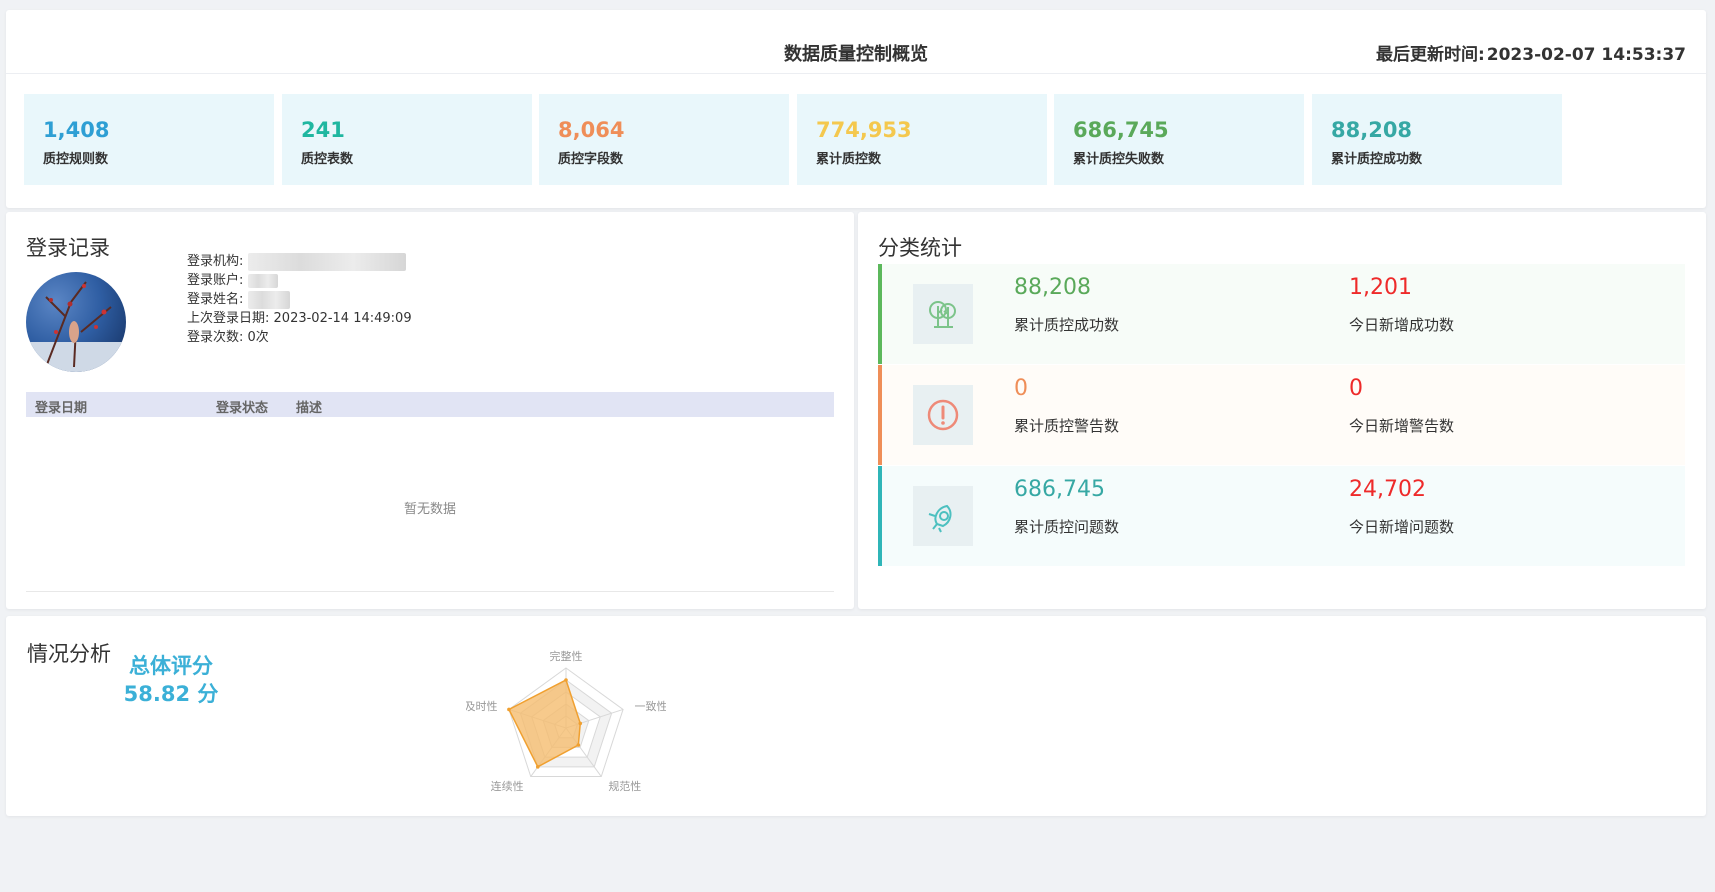  Describe the element at coordinates (1387, 489) in the screenshot. I see `problem-today-value: 24,702` at that location.